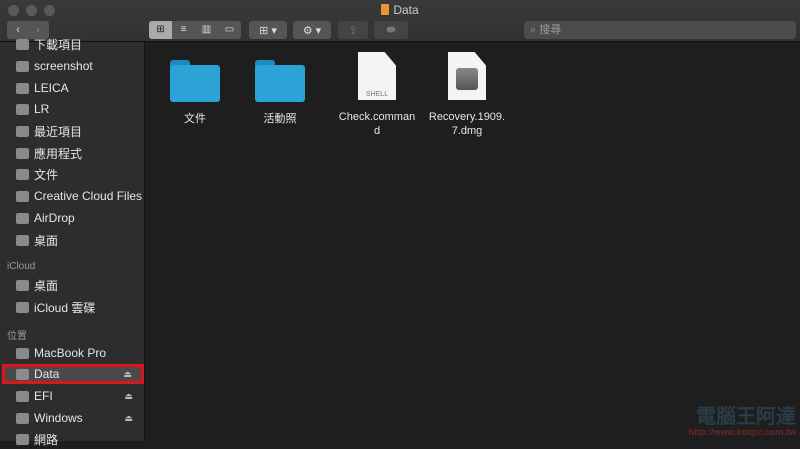 Image resolution: width=800 pixels, height=449 pixels. I want to click on sidebar-item-label: LR, so click(42, 109).